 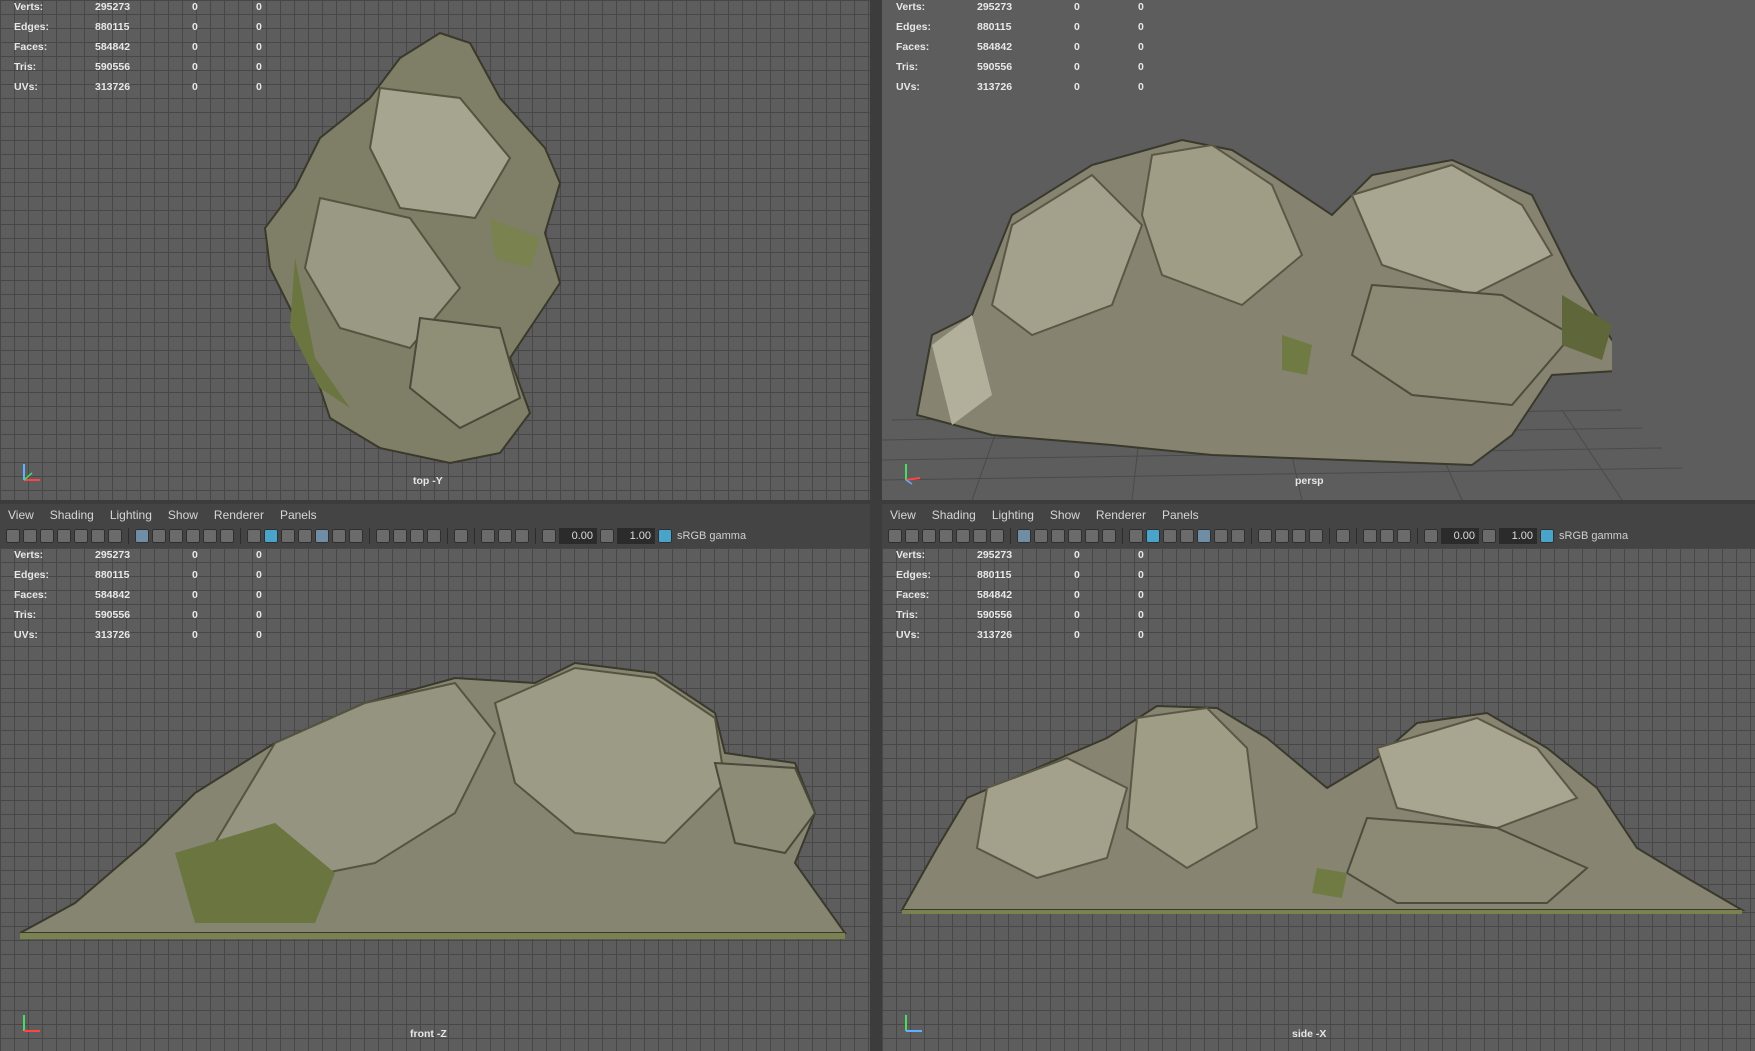 I want to click on hud-value: 590556, so click(x=995, y=67).